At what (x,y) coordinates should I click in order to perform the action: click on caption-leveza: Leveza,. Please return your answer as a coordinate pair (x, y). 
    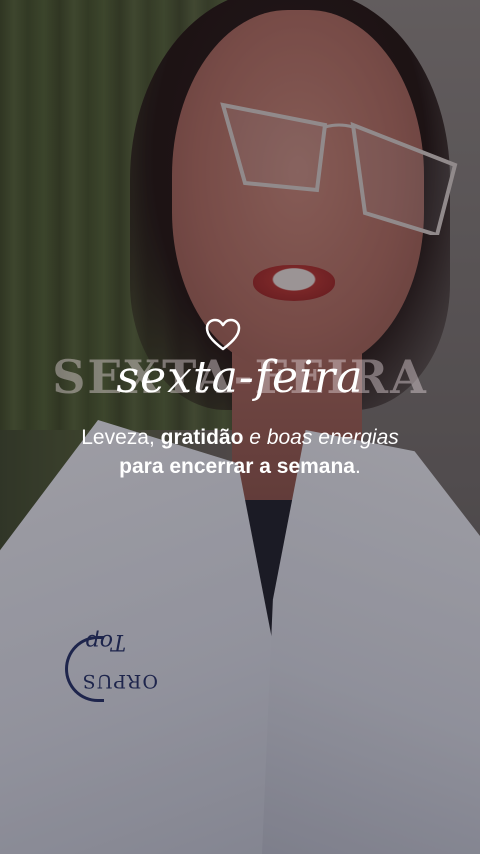
    Looking at the image, I should click on (121, 437).